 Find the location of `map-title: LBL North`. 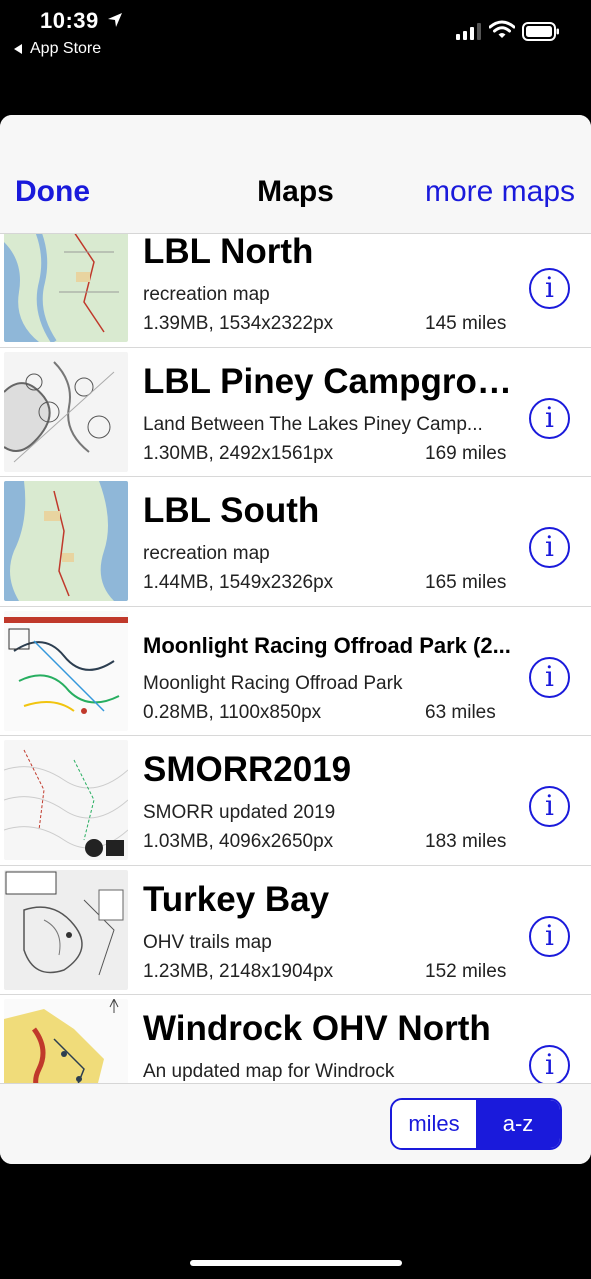

map-title: LBL North is located at coordinates (228, 252).